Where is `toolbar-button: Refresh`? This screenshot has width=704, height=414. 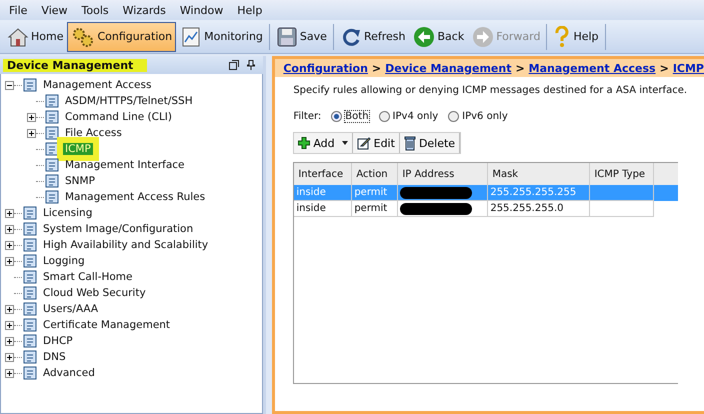 toolbar-button: Refresh is located at coordinates (373, 37).